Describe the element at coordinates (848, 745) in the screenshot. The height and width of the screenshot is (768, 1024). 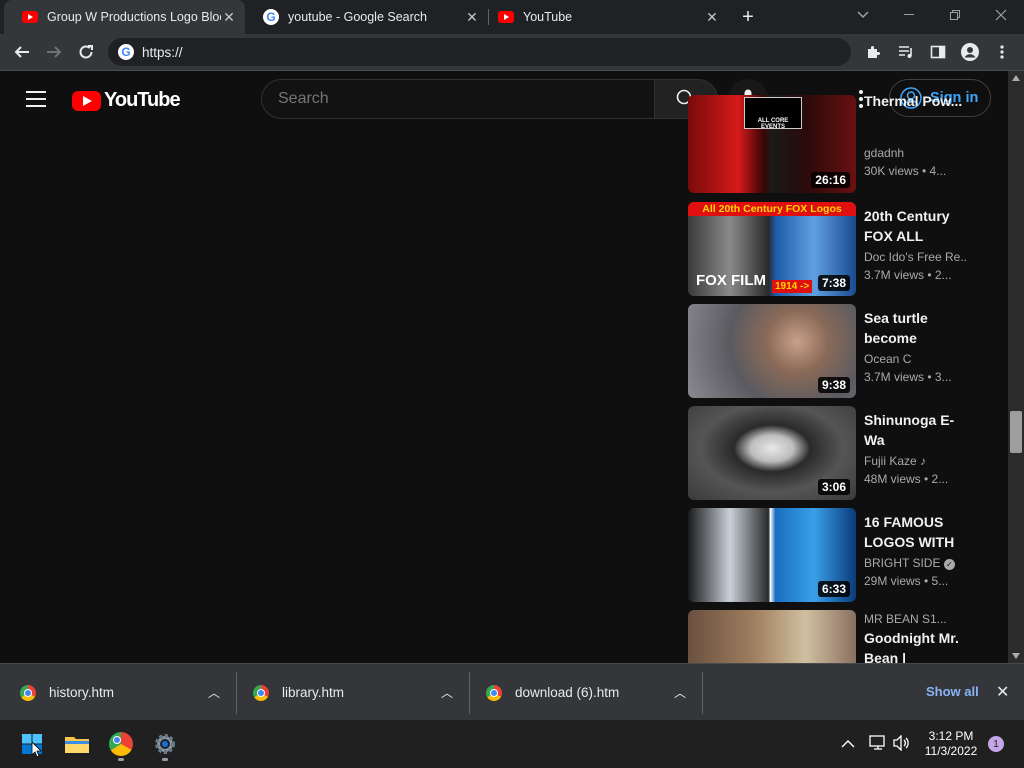
I see `show-hidden-icons-chevron-icon` at that location.